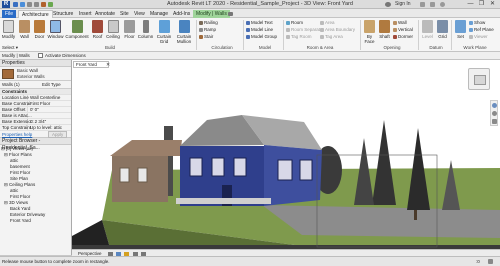  I want to click on tab-add-ins: Add-Ins, so click(181, 14).